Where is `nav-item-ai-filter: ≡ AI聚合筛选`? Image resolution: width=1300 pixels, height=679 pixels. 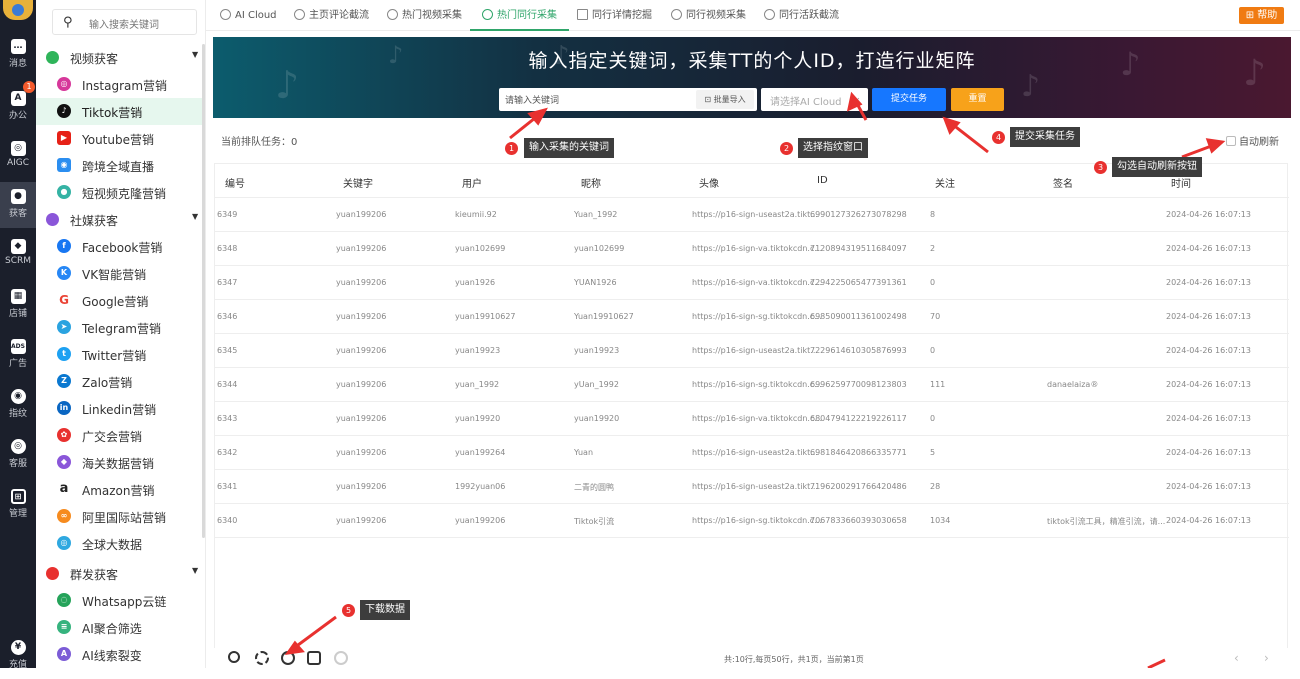 nav-item-ai-filter: ≡ AI聚合筛选 is located at coordinates (119, 627).